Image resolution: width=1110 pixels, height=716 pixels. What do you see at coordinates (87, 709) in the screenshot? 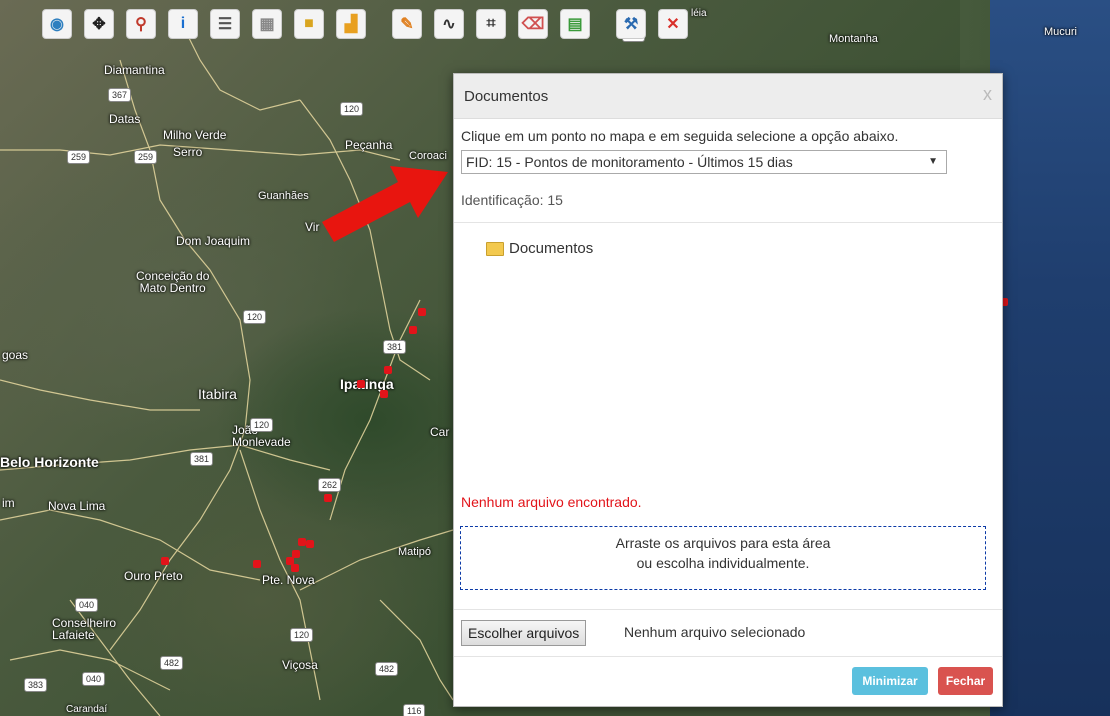
I see `map-label-carandai: Carandaí` at bounding box center [87, 709].